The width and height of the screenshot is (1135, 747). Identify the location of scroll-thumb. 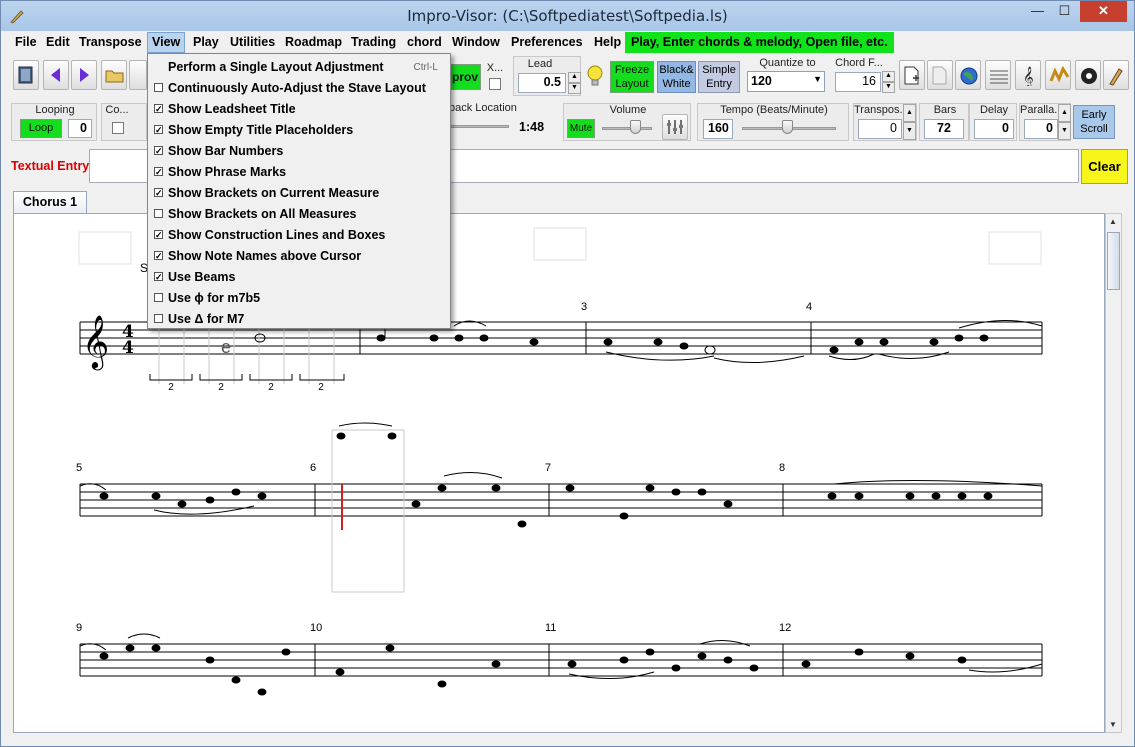
(1113, 261).